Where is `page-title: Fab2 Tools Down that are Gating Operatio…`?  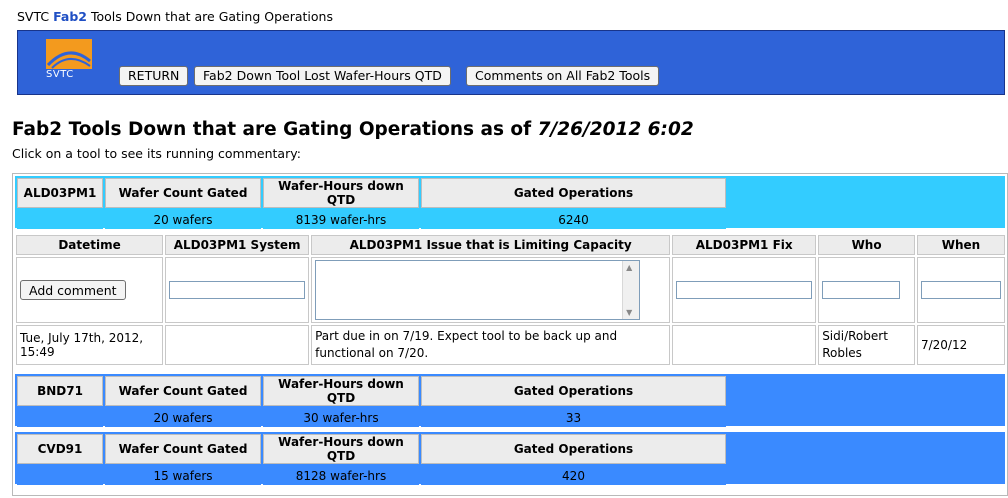 page-title: Fab2 Tools Down that are Gating Operatio… is located at coordinates (353, 129).